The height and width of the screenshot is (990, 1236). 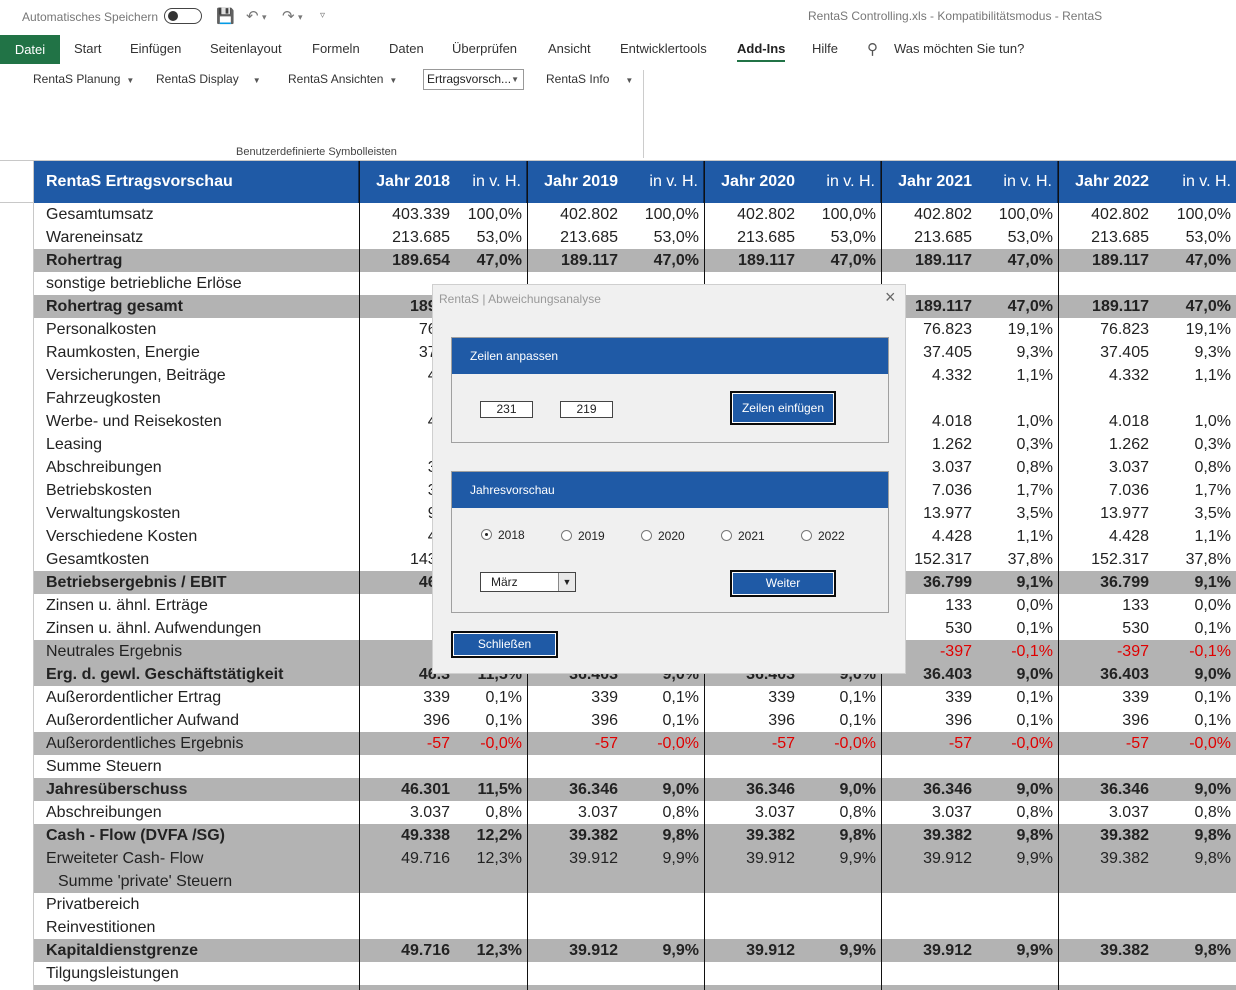 I want to click on tab-einfuegen: Einfügen, so click(x=155, y=48).